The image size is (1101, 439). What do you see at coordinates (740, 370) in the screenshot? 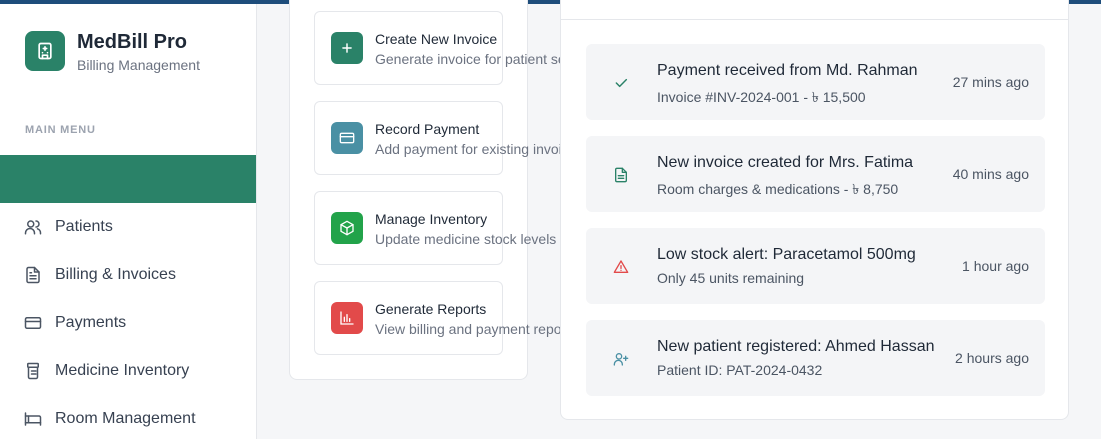
I see `activity-subtitle: Patient ID: PAT-2024-0432` at bounding box center [740, 370].